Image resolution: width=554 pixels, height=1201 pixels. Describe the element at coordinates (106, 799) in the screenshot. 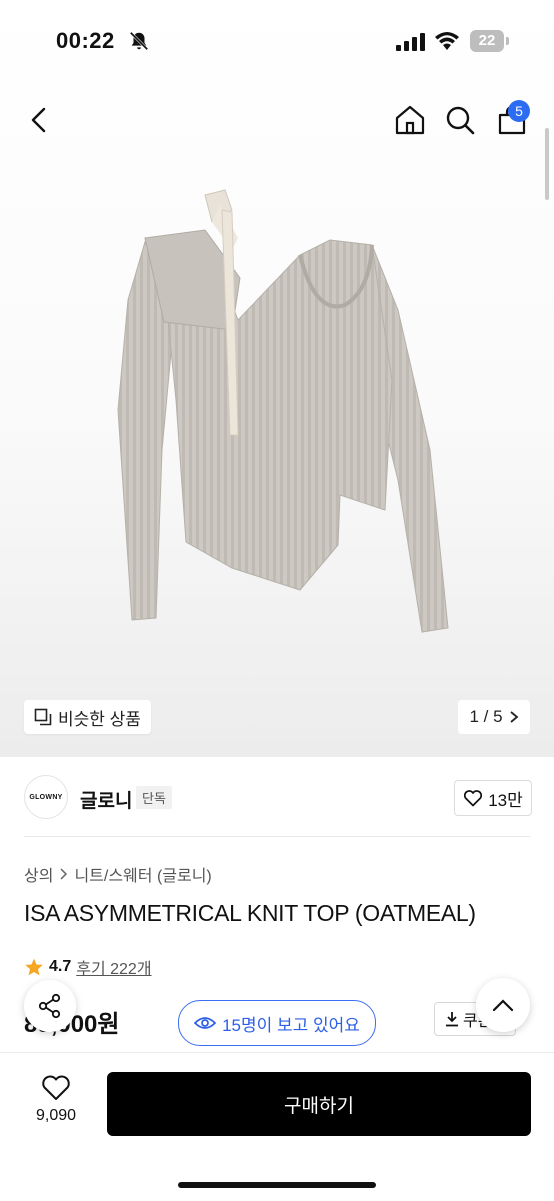

I see `brand-name: 글로니` at that location.